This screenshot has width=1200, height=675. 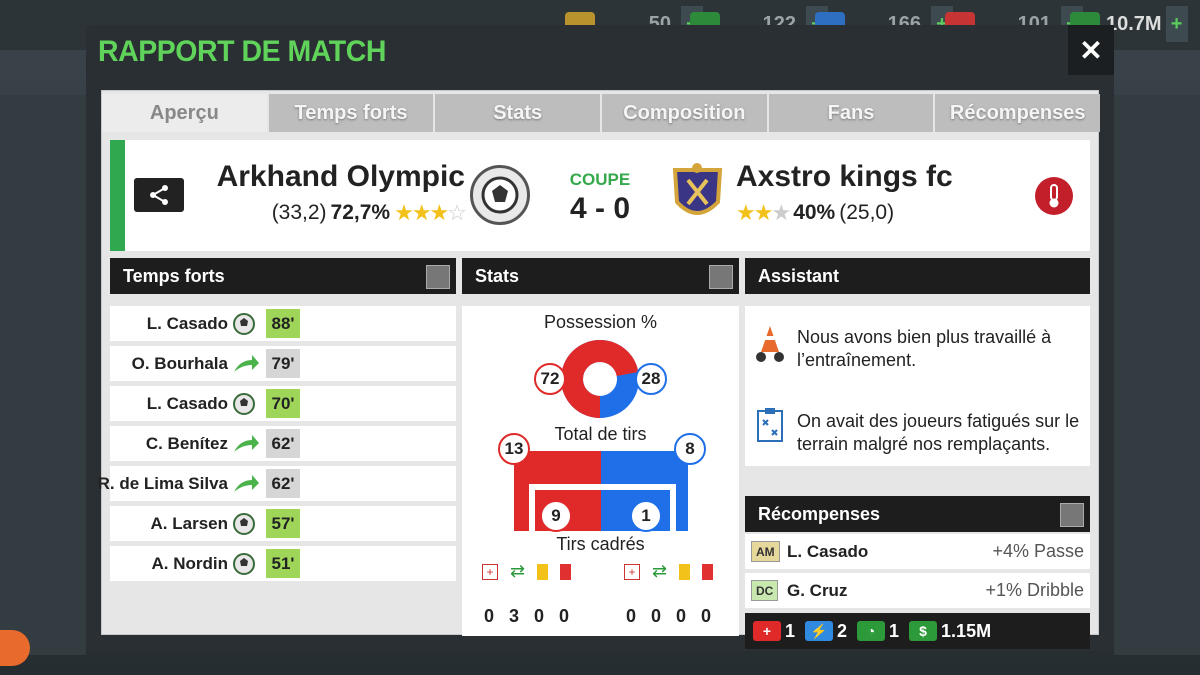 I want to click on possession-label: Possession %, so click(x=600, y=322).